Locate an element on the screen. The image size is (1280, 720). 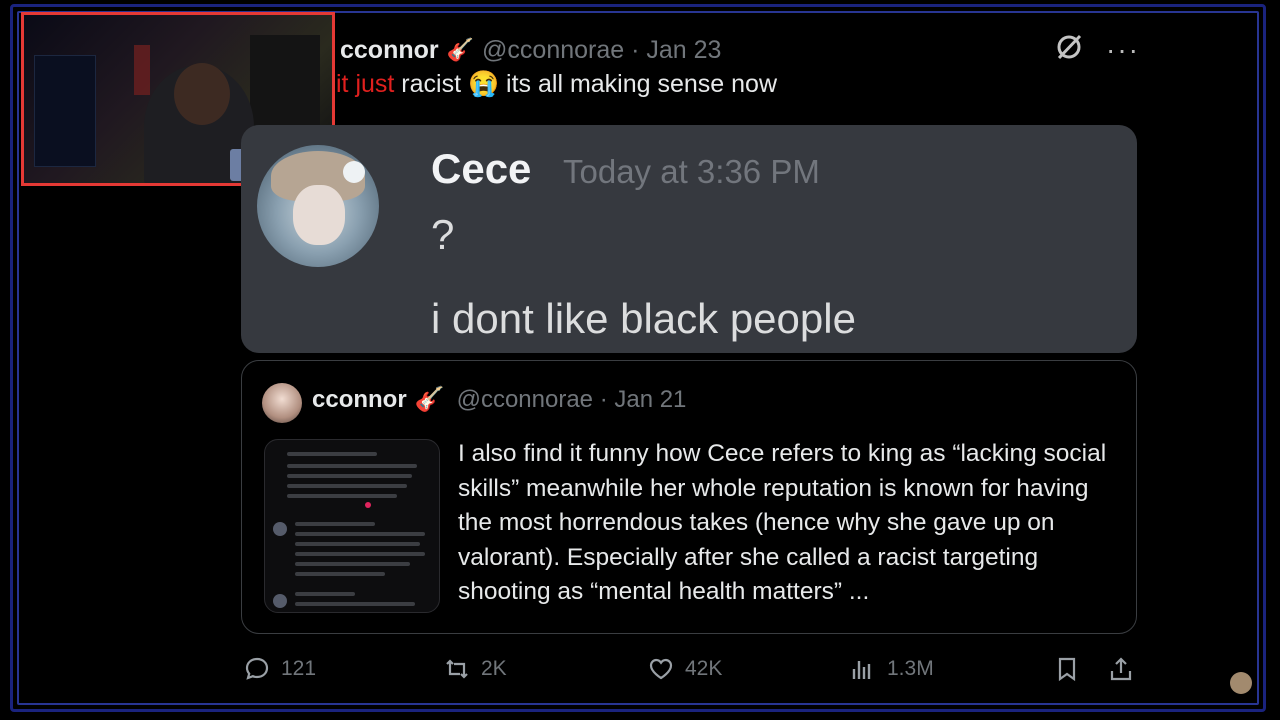
thumb-heart is located at coordinates (368, 505).